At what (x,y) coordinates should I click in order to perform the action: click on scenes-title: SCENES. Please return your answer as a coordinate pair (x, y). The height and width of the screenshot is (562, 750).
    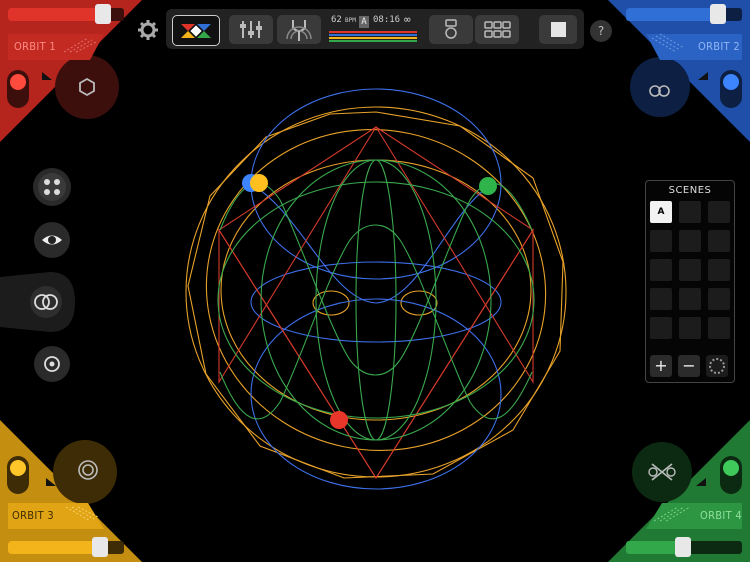
    Looking at the image, I should click on (690, 190).